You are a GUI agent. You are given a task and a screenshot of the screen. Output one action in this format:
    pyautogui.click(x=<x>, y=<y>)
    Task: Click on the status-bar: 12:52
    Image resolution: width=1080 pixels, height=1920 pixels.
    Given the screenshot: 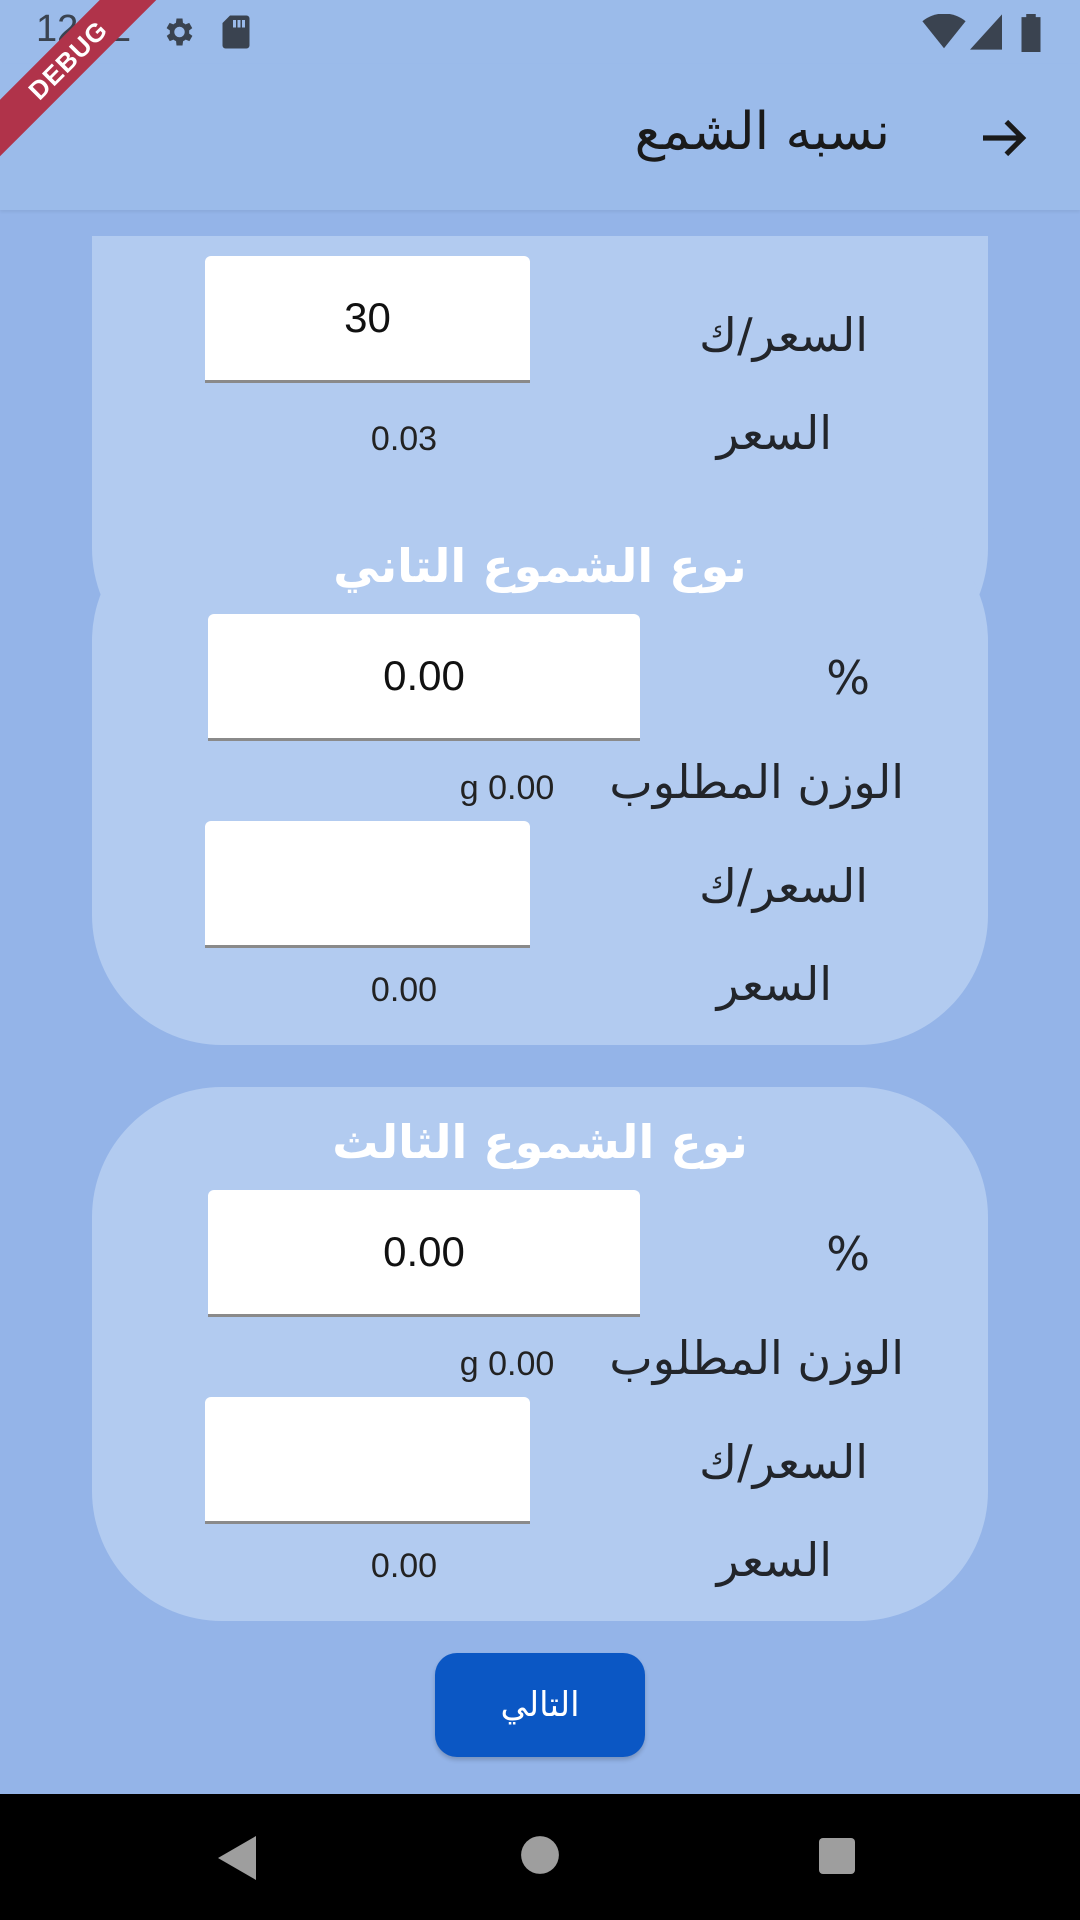 What is the action you would take?
    pyautogui.click(x=540, y=32)
    